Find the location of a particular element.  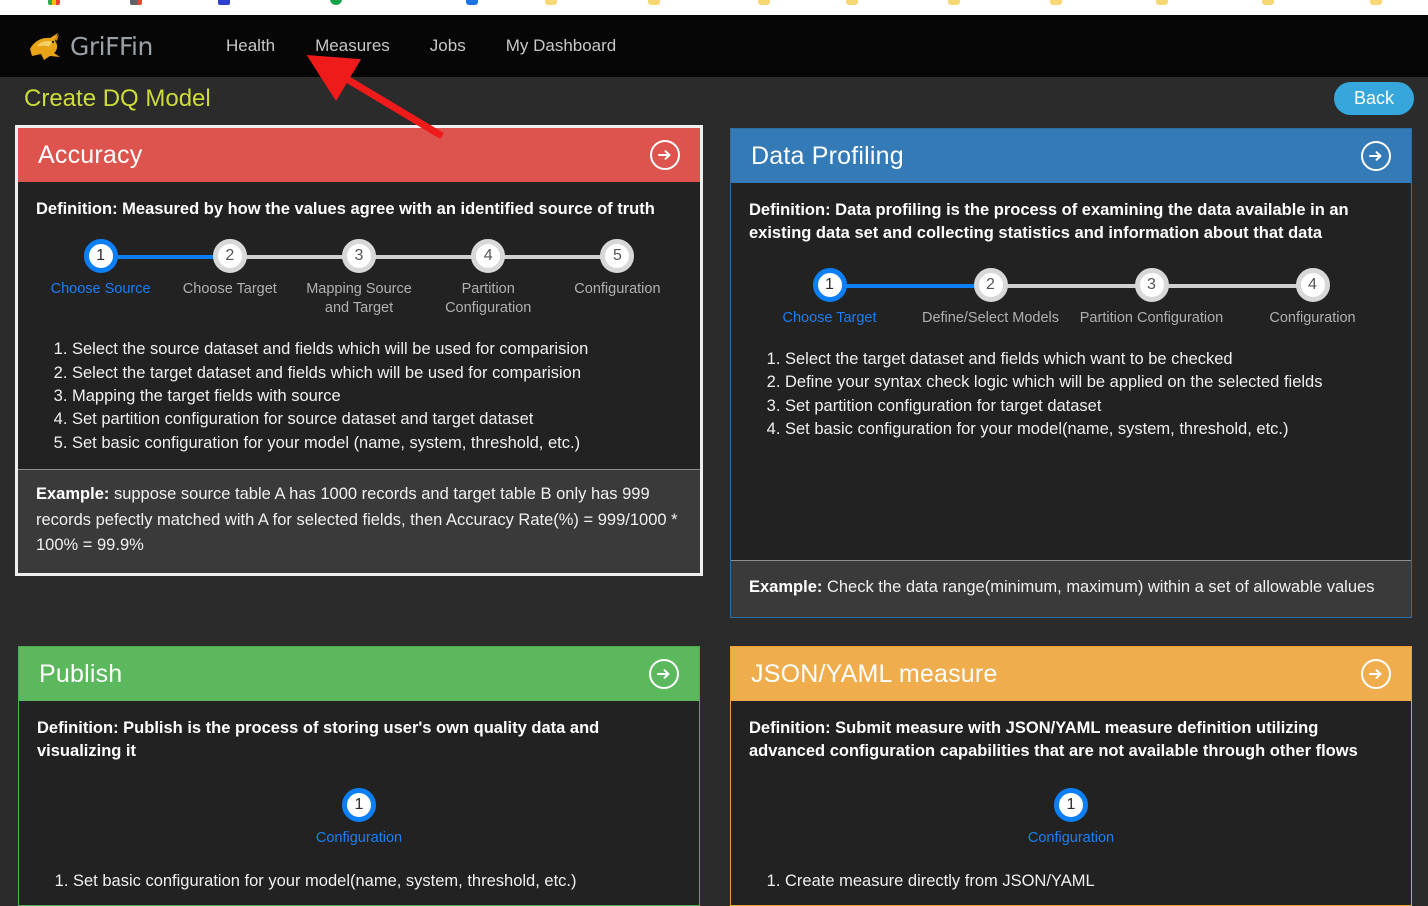

step-label: Define/Select Models is located at coordinates (990, 317).